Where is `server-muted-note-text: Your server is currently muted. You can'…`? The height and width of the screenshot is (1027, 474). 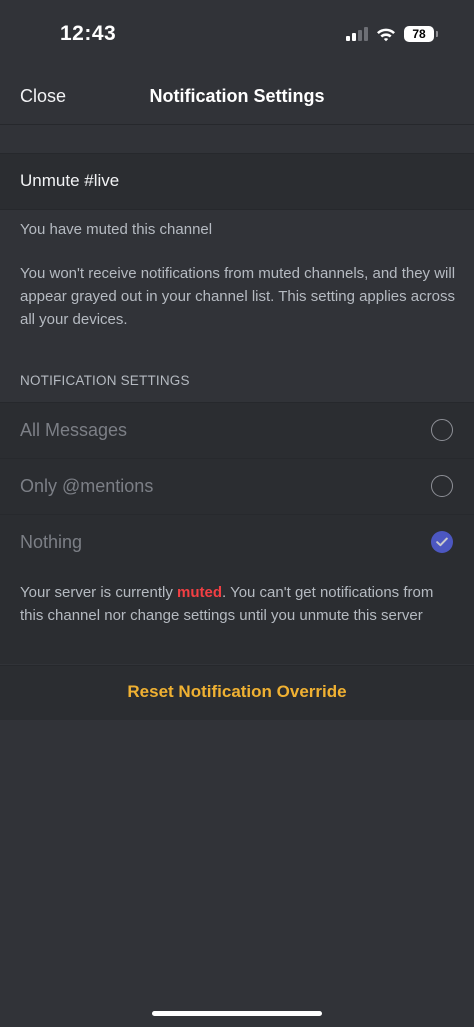 server-muted-note-text: Your server is currently muted. You can'… is located at coordinates (240, 604).